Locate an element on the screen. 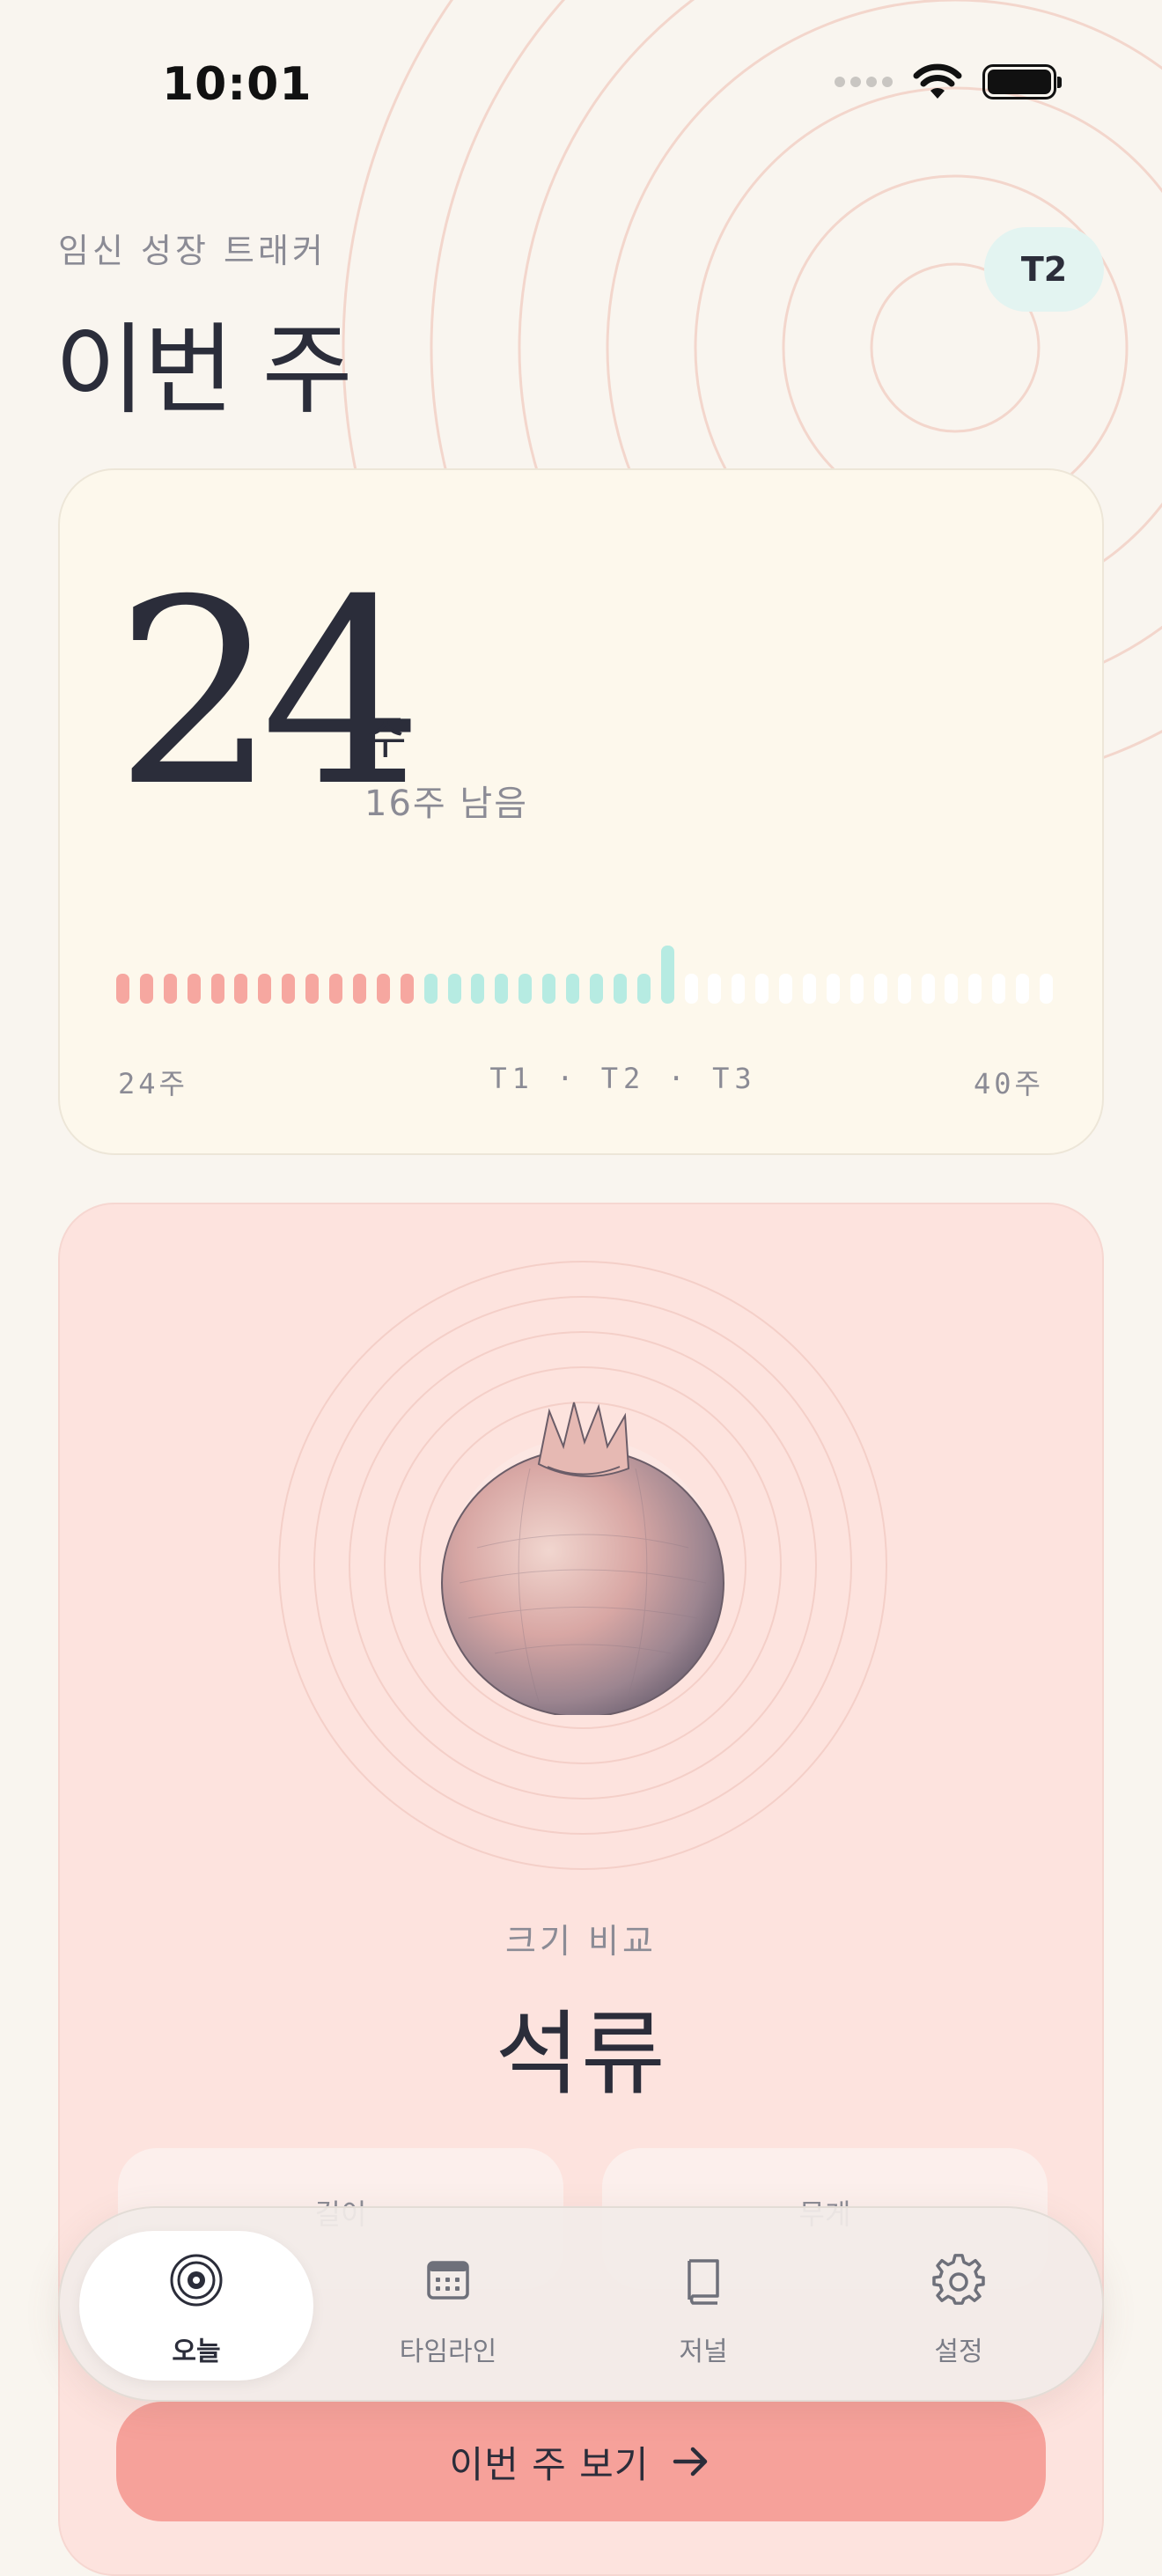 This screenshot has width=1162, height=2576. tab-settings-label: 설정 is located at coordinates (958, 2352).